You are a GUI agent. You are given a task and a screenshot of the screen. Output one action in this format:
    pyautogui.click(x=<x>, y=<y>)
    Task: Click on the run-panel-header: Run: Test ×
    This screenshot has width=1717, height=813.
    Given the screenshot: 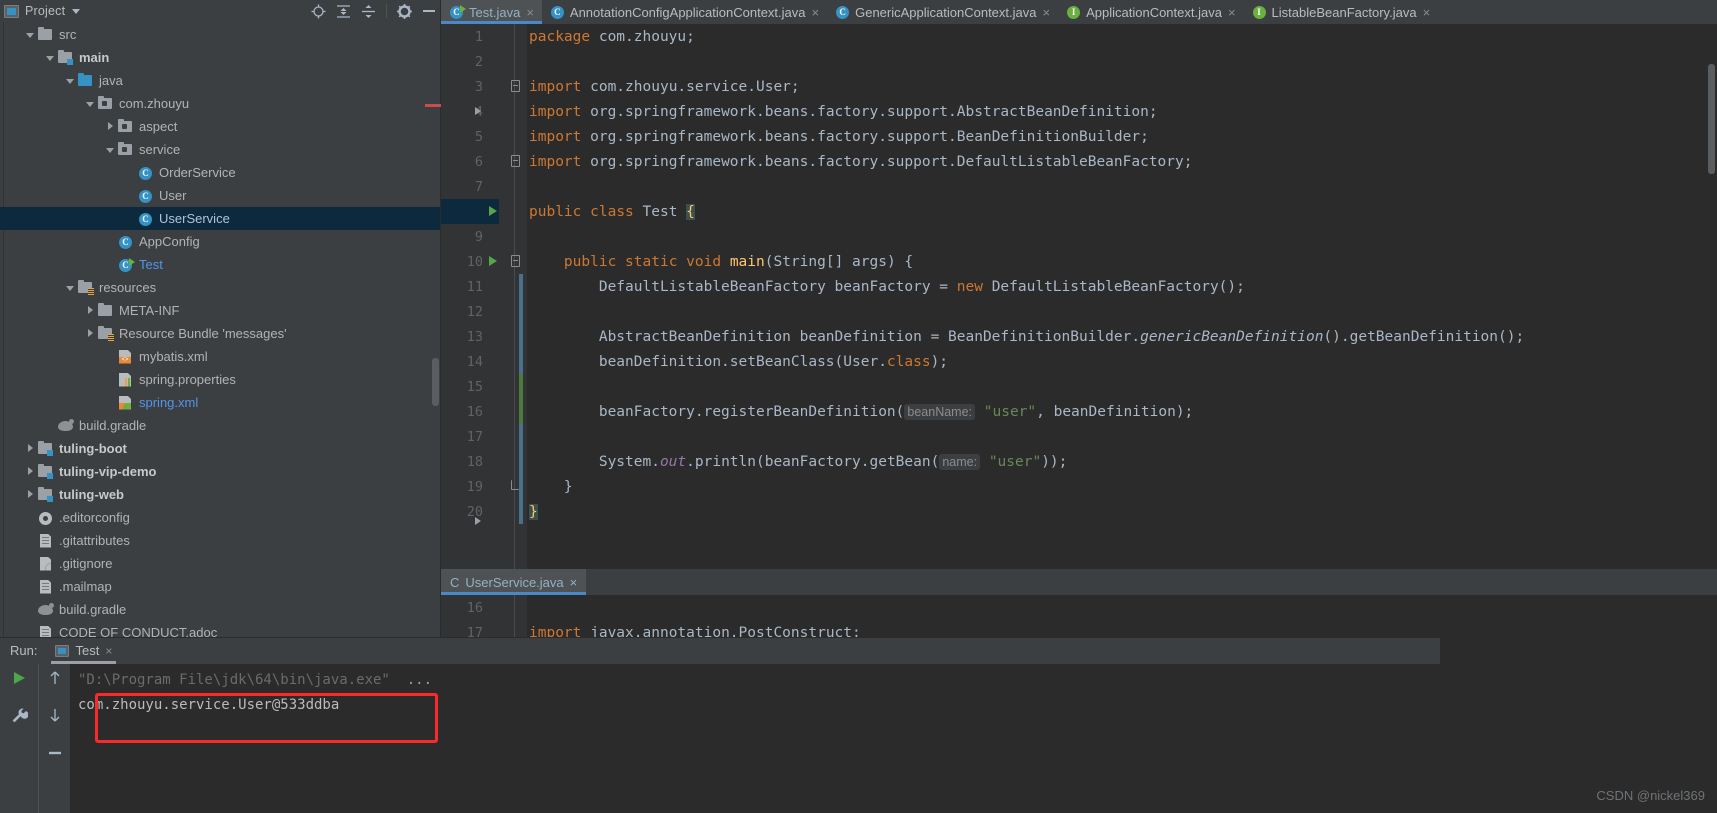 What is the action you would take?
    pyautogui.click(x=720, y=650)
    